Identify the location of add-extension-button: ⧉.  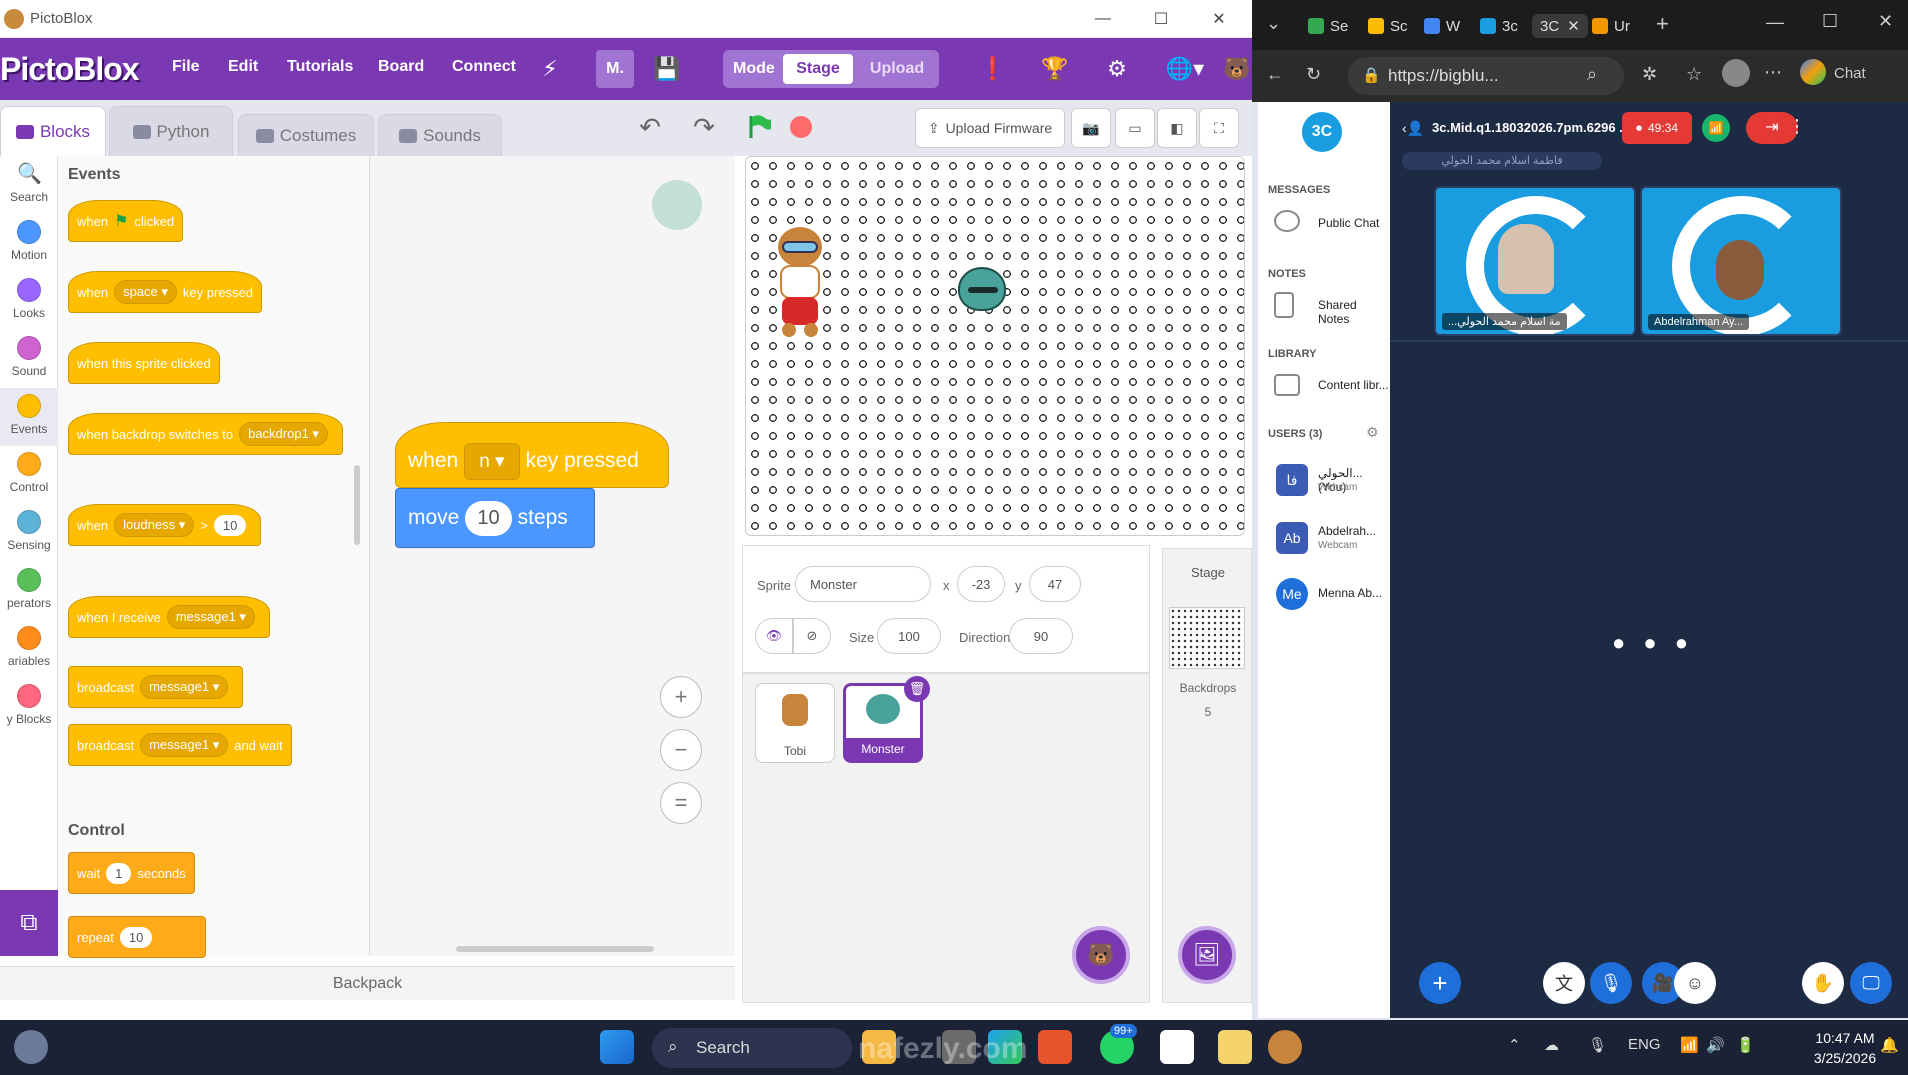
(29, 923).